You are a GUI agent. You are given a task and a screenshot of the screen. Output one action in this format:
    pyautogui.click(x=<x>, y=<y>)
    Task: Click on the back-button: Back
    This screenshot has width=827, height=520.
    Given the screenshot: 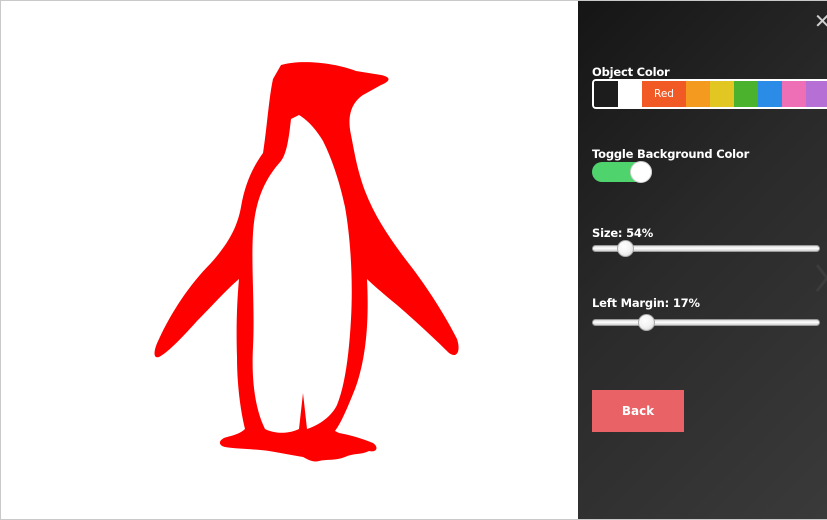 What is the action you would take?
    pyautogui.click(x=638, y=411)
    